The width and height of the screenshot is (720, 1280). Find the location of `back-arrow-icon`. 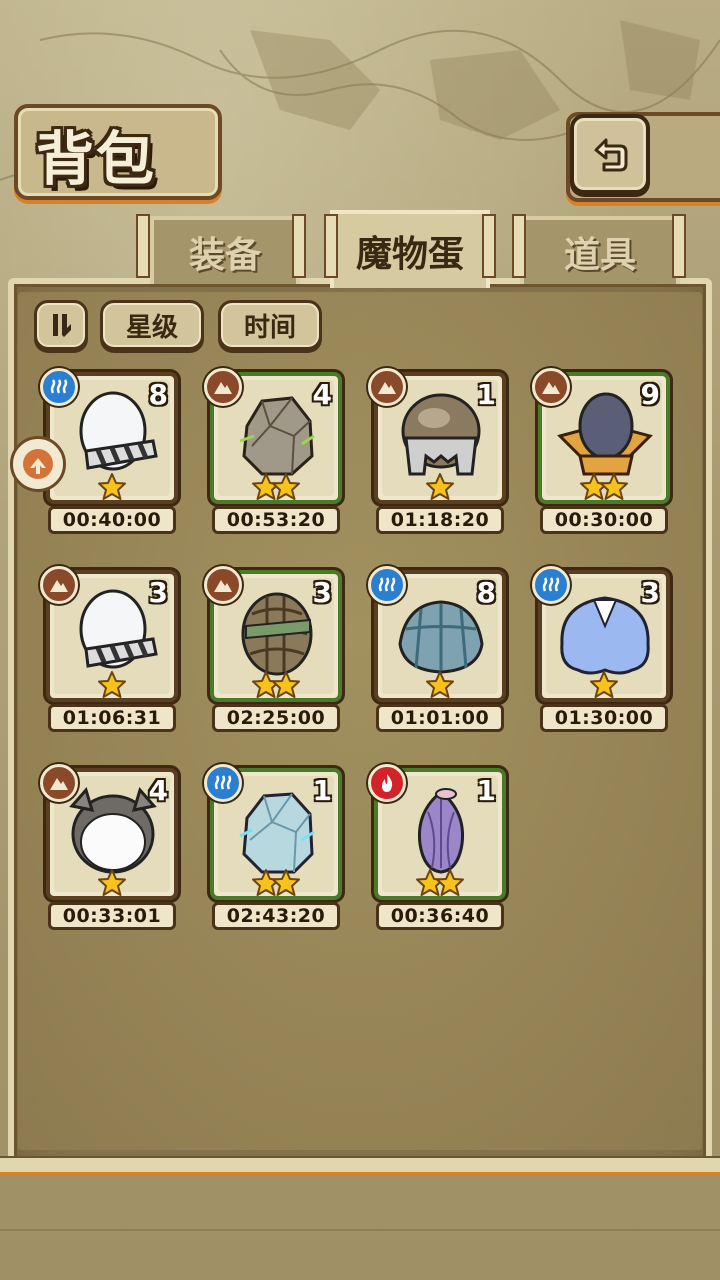

back-arrow-icon is located at coordinates (611, 155).